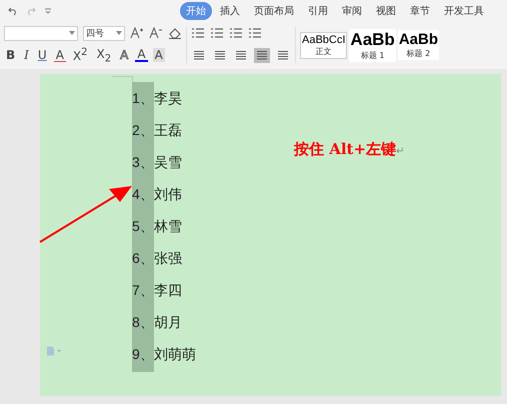 The image size is (507, 404). I want to click on format-button: U, so click(42, 55).